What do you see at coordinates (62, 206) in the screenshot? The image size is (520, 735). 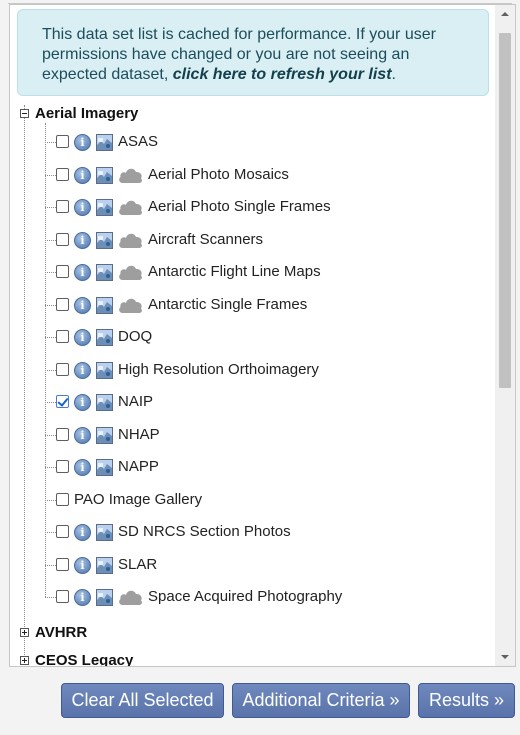 I see `dataset-checkbox-aerial-photo-single-frames` at bounding box center [62, 206].